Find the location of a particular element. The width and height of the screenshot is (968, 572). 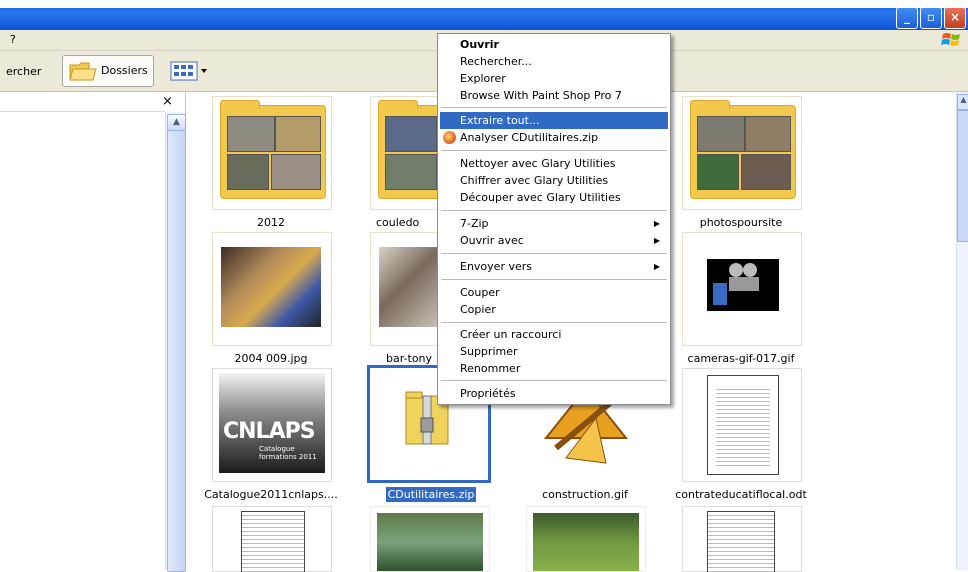

close-button: × is located at coordinates (955, 18).